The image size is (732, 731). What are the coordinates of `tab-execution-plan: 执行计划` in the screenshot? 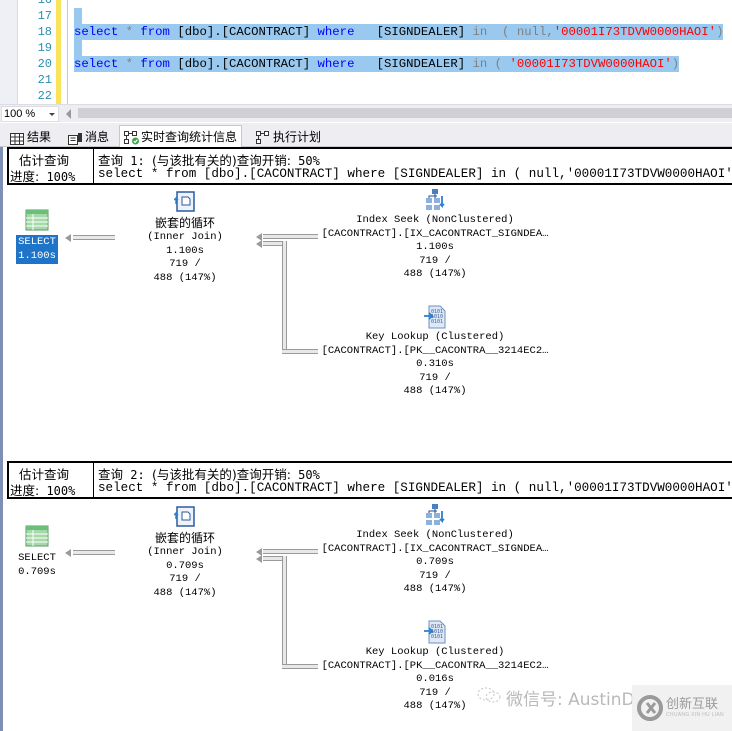 It's located at (288, 137).